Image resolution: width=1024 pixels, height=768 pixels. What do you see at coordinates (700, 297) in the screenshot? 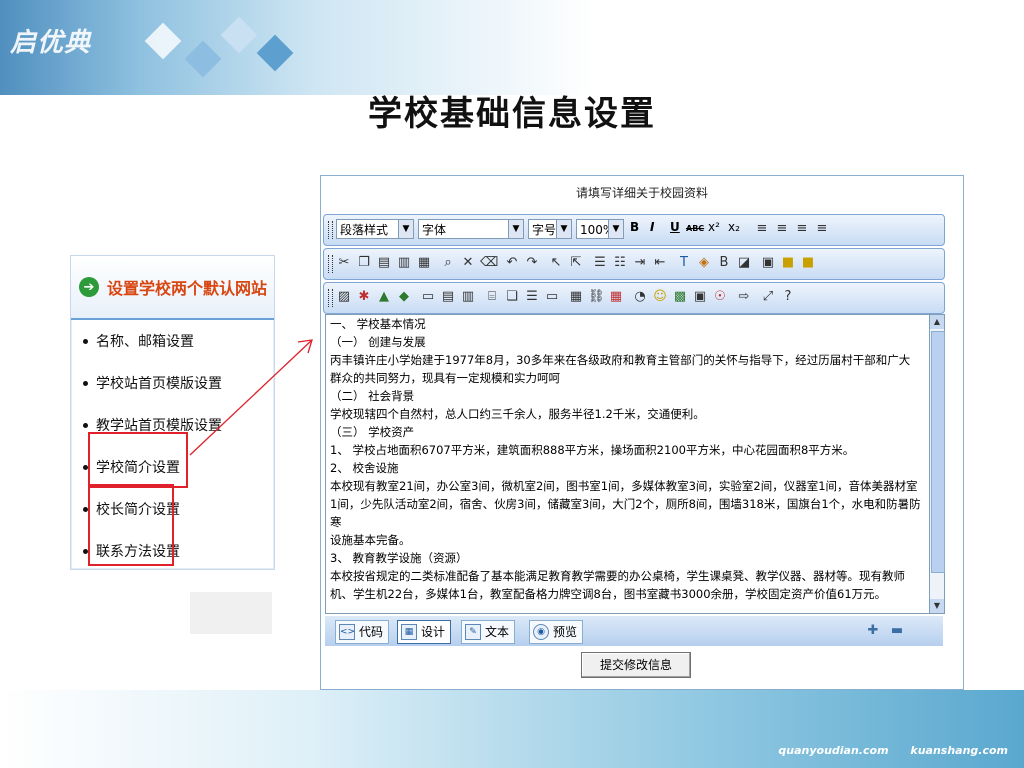
I see `insert-calendar-icon: ▣` at bounding box center [700, 297].